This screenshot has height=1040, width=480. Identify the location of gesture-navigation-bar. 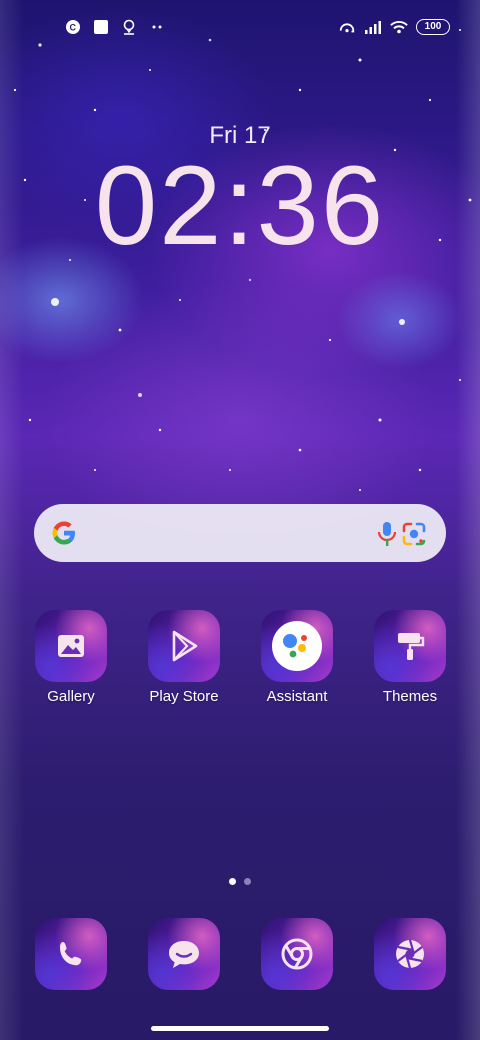
(240, 1028).